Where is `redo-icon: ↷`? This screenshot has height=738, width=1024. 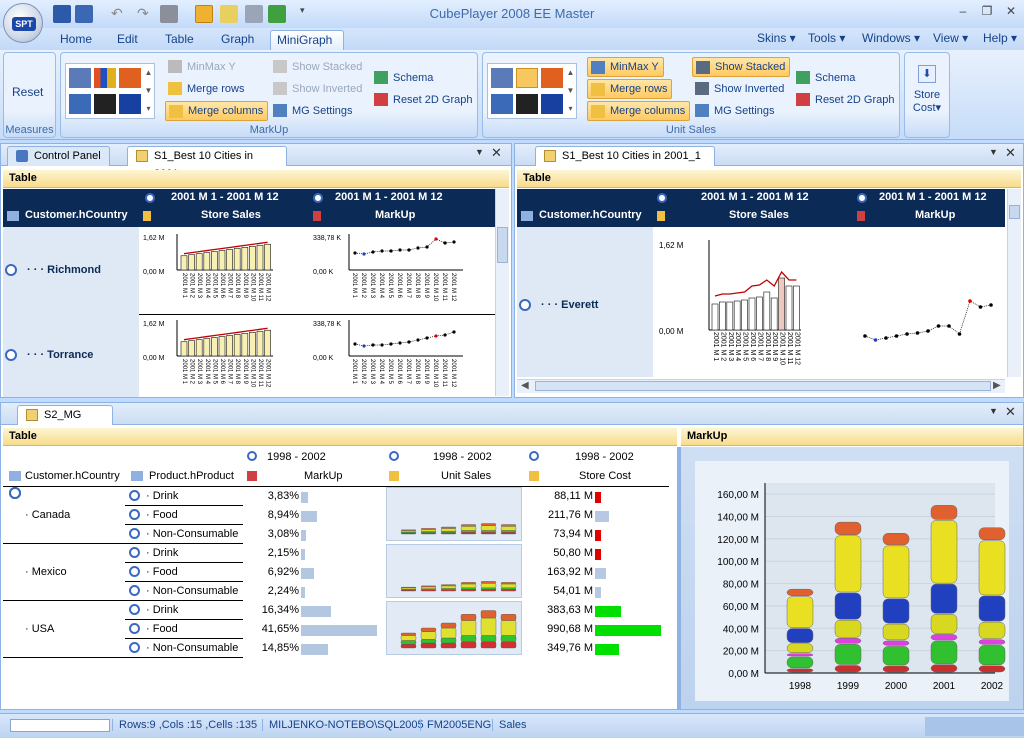
redo-icon: ↷ is located at coordinates (146, 14).